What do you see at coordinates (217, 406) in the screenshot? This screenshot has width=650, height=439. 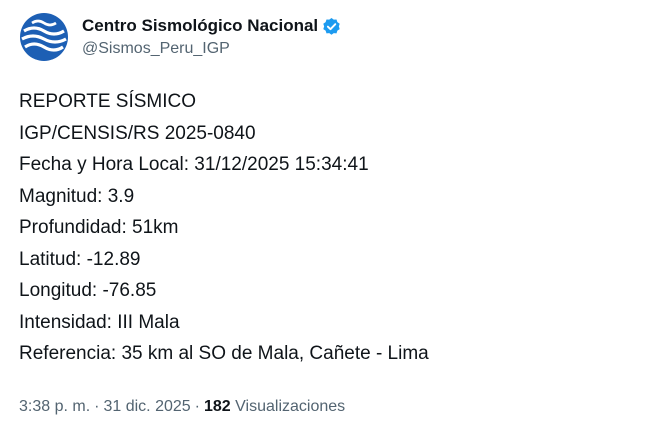 I see `views-count: 182` at bounding box center [217, 406].